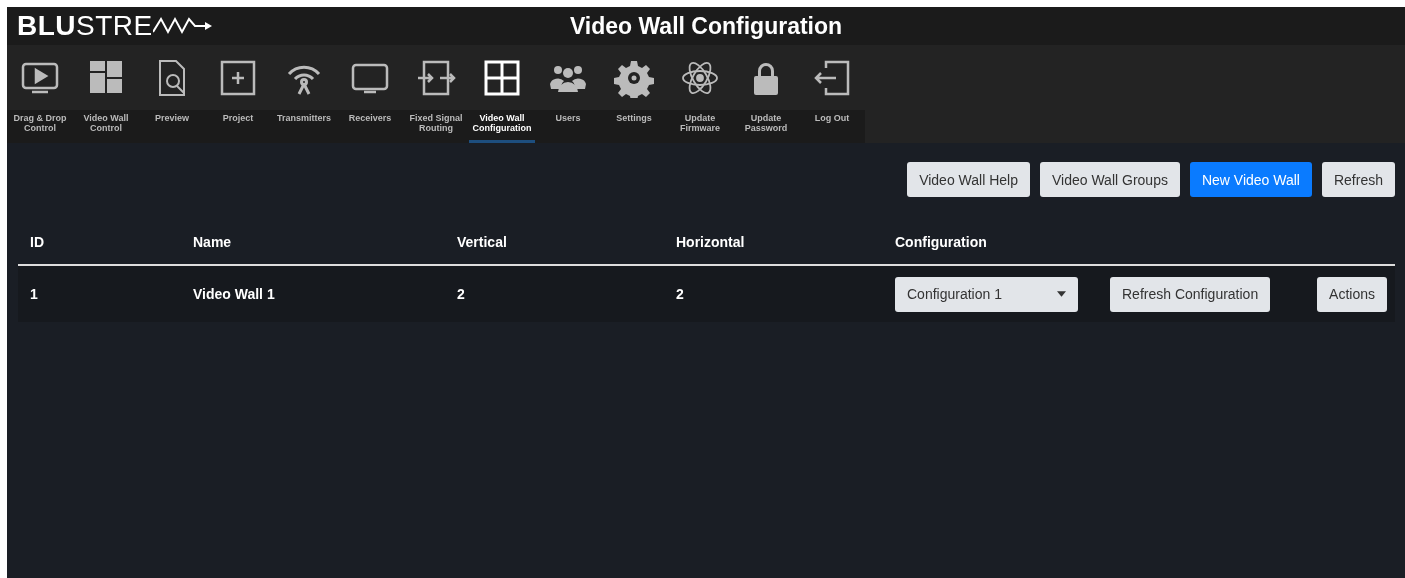  What do you see at coordinates (172, 94) in the screenshot?
I see `nav-tab: Preview` at bounding box center [172, 94].